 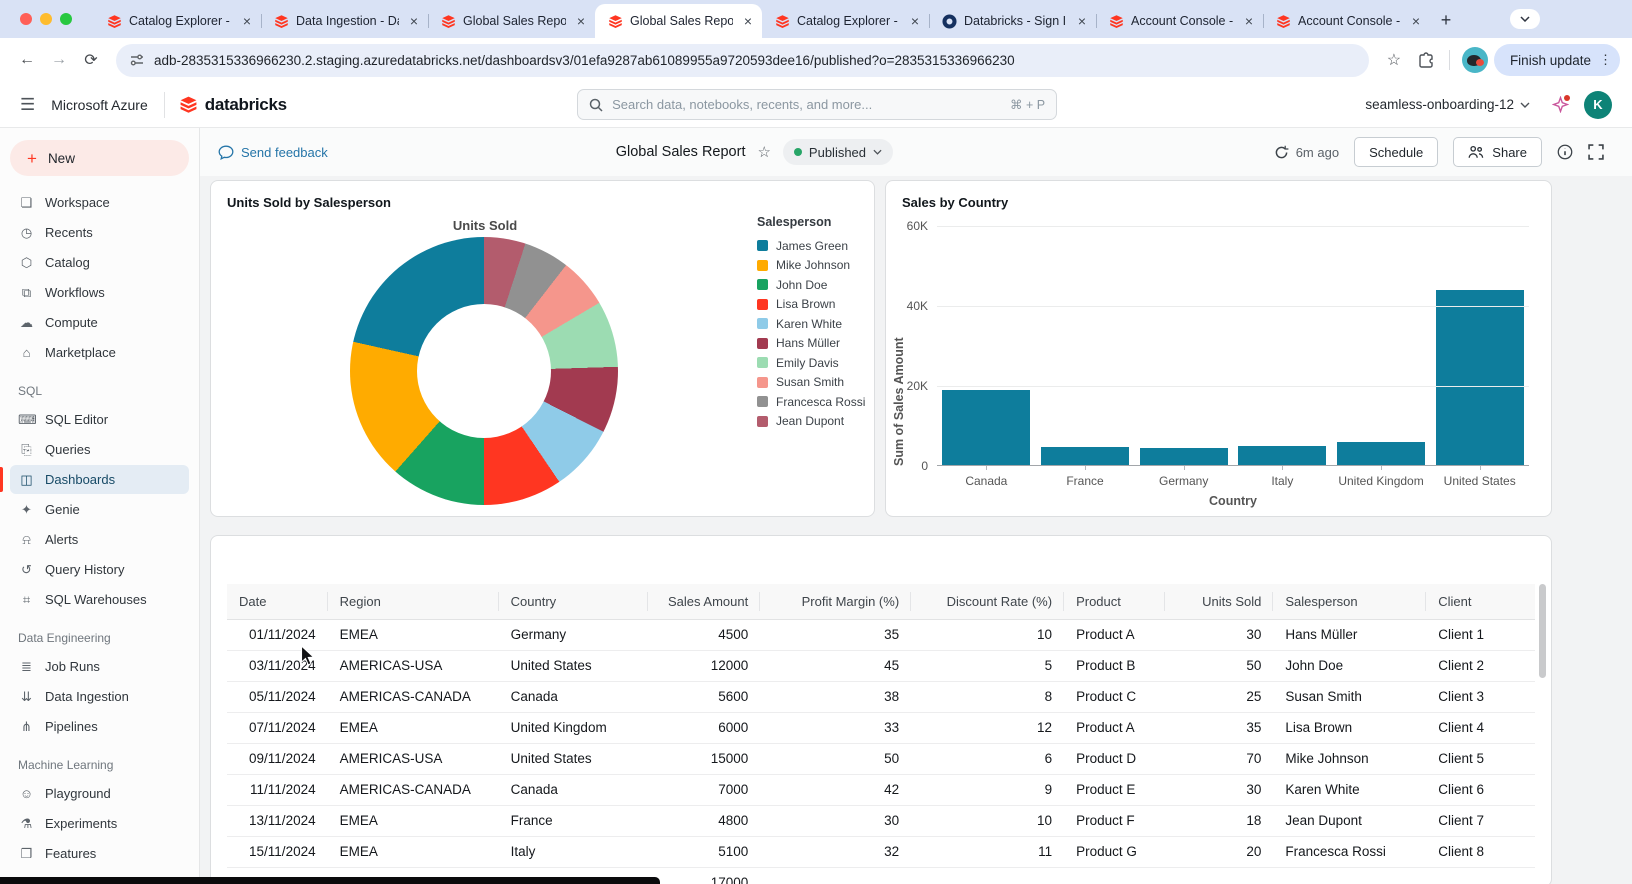 I want to click on back-button: ←, so click(x=27, y=60).